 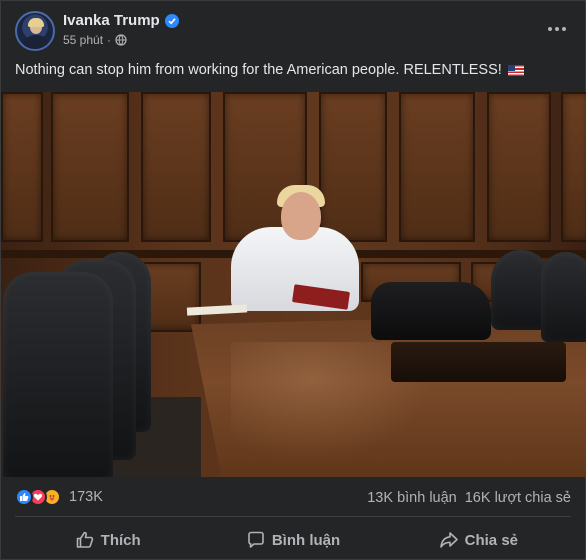 I want to click on globe-icon, so click(x=121, y=40).